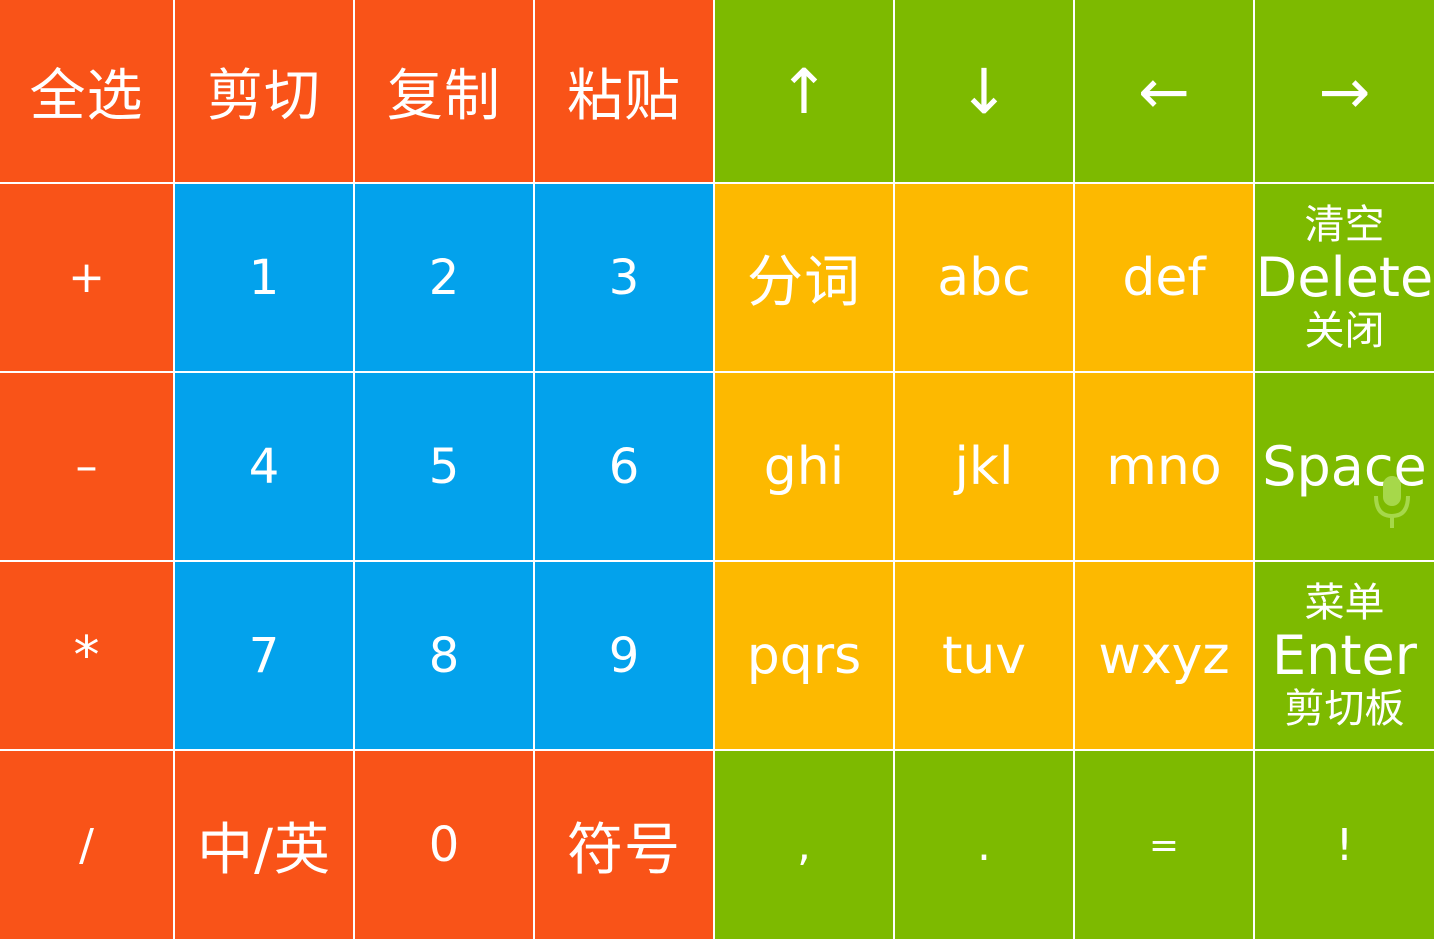 This screenshot has width=1434, height=939. I want to click on segment-key: 分词, so click(804, 277).